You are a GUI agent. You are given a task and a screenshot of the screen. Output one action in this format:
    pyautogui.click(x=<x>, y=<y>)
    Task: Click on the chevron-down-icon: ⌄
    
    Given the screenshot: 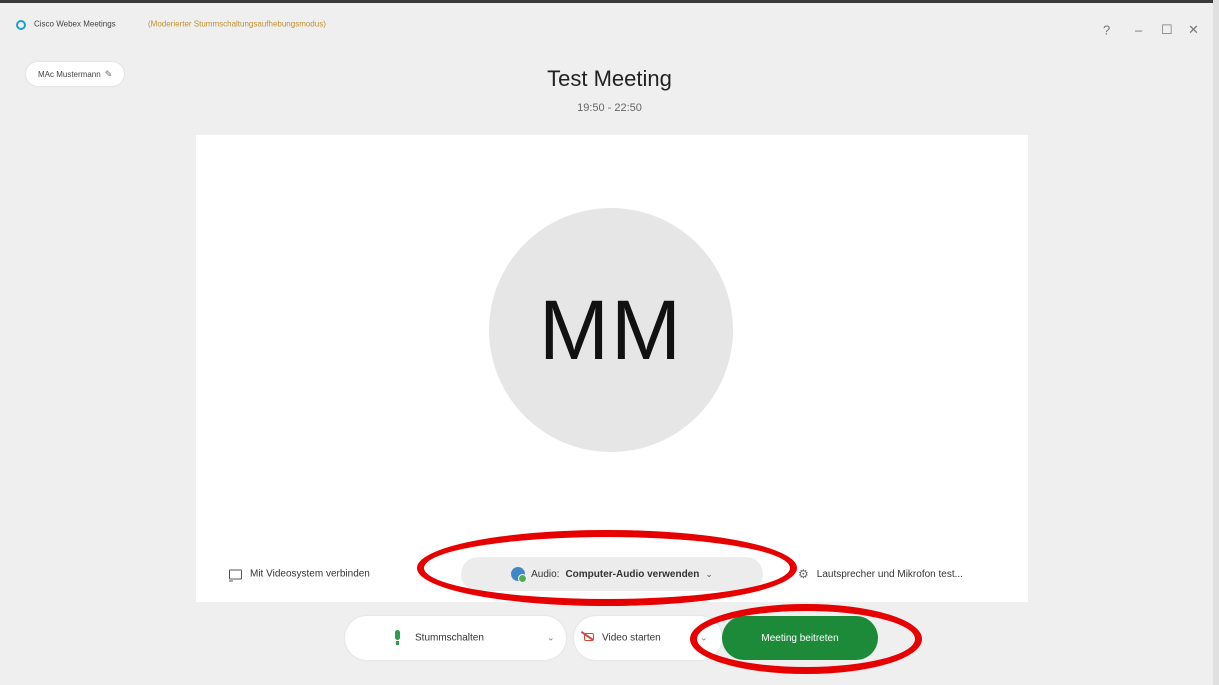 What is the action you would take?
    pyautogui.click(x=709, y=573)
    